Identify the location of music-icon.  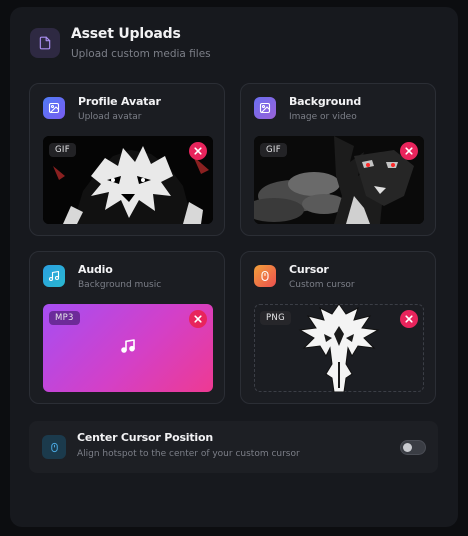
(54, 276).